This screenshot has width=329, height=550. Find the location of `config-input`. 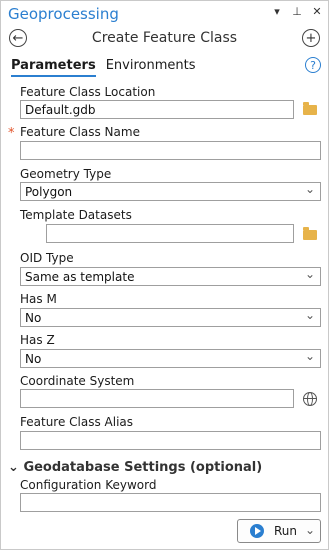

config-input is located at coordinates (170, 502).